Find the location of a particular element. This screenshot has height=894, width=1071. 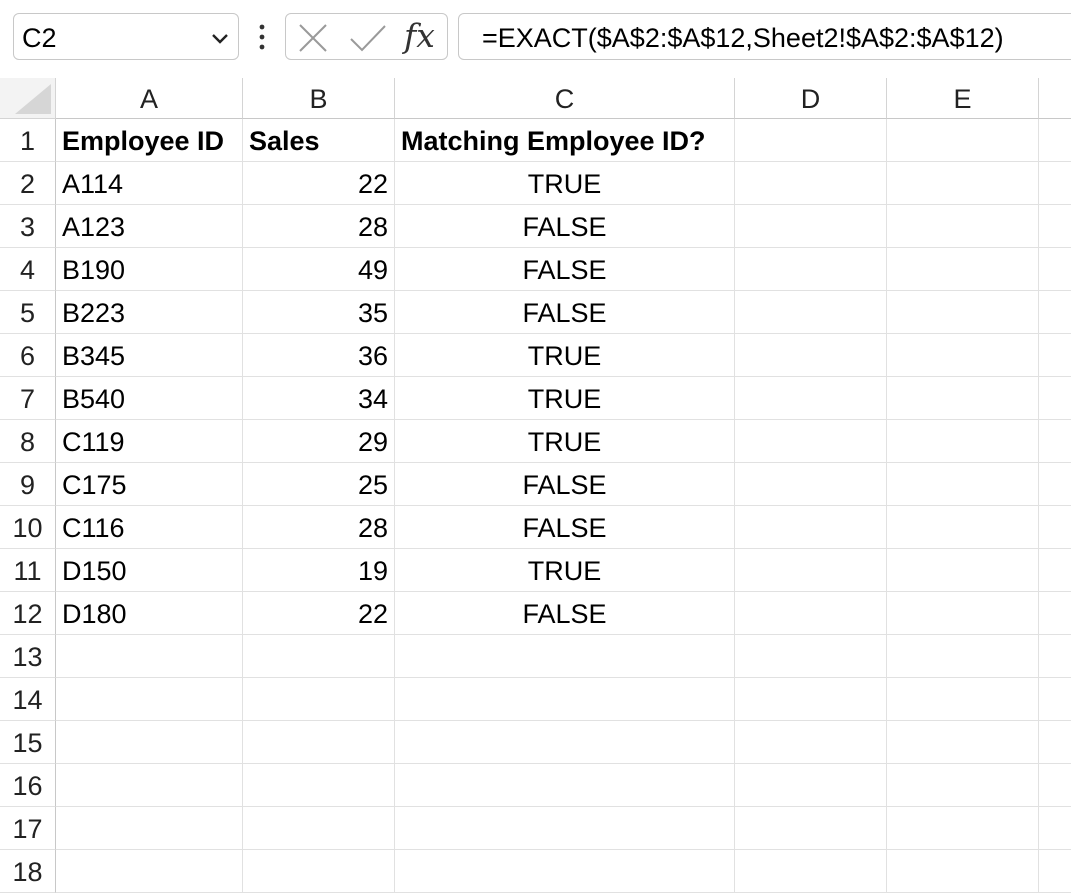

formula-input: =EXACT($A$2:$A$12,Sheet2!$A$2:$A$12) is located at coordinates (764, 36).